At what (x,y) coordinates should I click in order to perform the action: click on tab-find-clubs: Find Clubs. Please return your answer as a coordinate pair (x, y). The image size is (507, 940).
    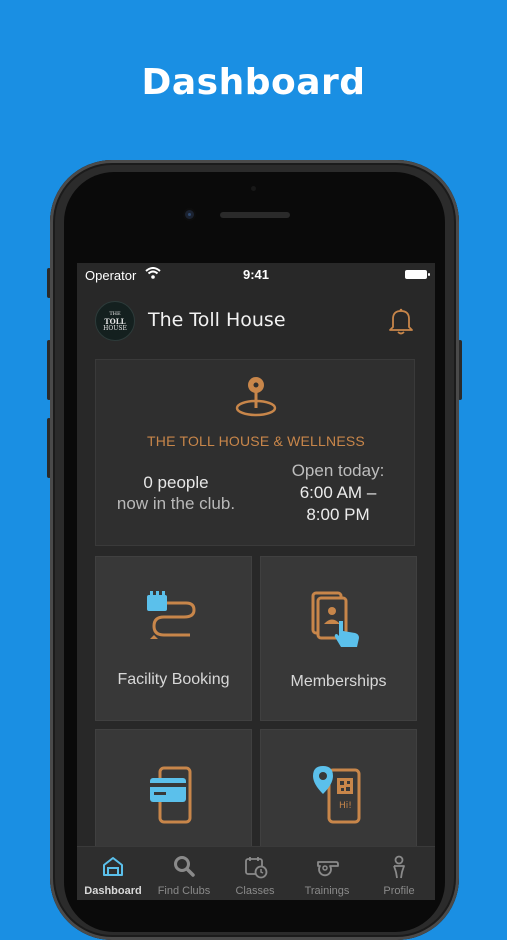
    Looking at the image, I should click on (184, 873).